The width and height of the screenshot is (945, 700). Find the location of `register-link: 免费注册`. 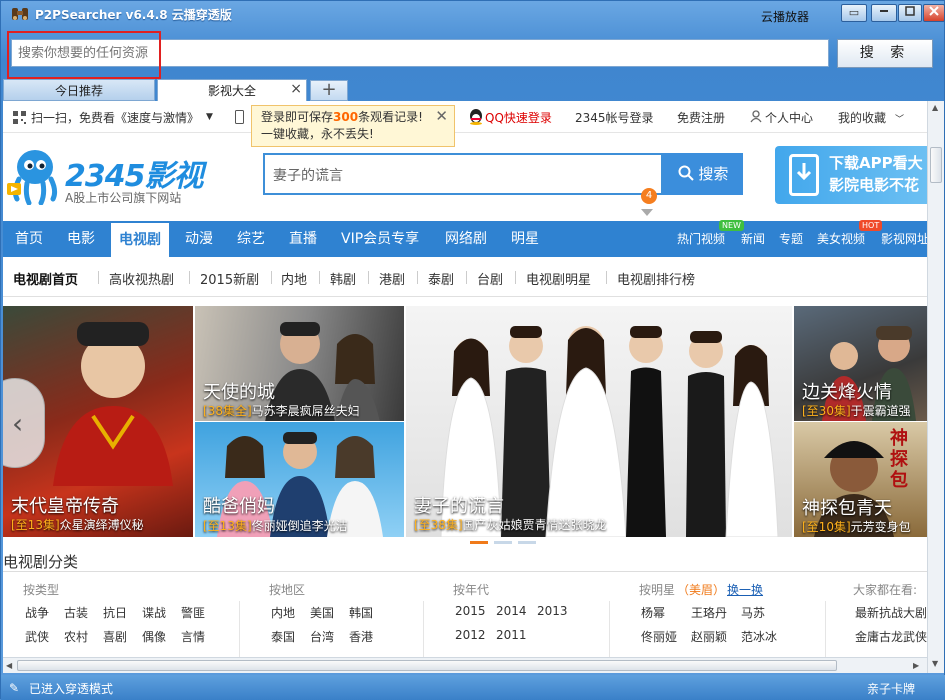

register-link: 免费注册 is located at coordinates (701, 117).